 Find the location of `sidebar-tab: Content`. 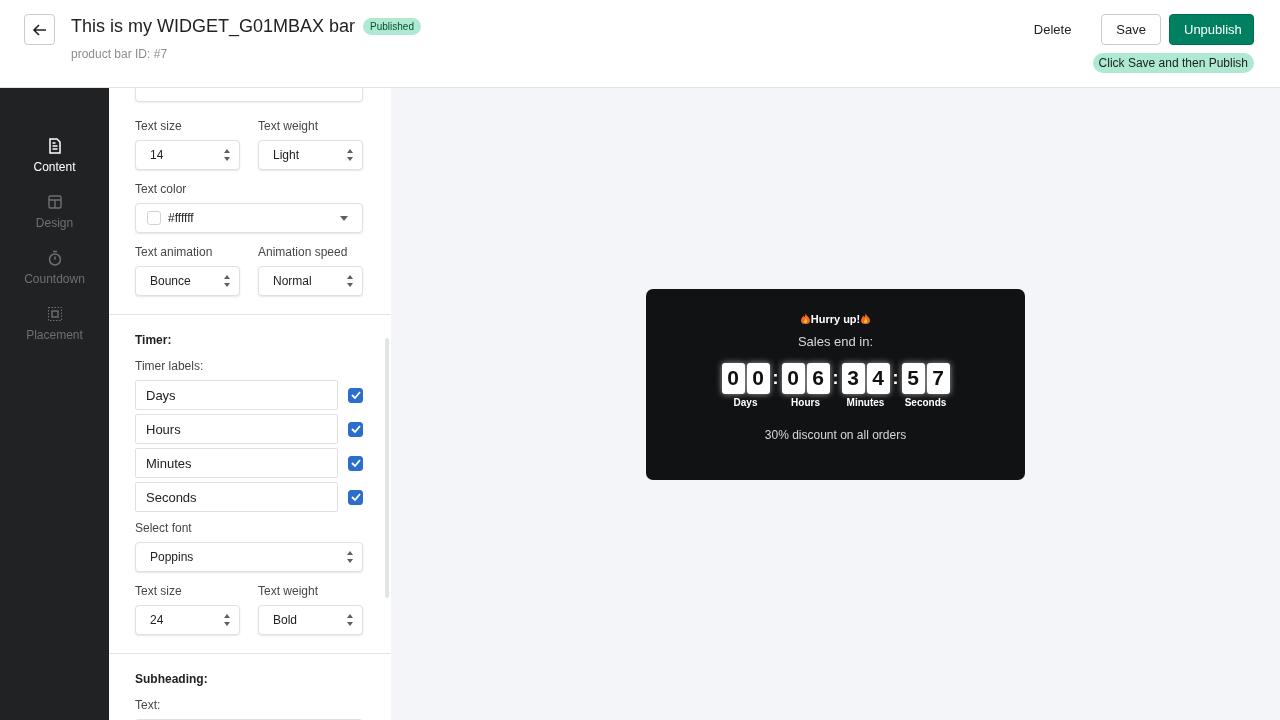

sidebar-tab: Content is located at coordinates (54, 156).